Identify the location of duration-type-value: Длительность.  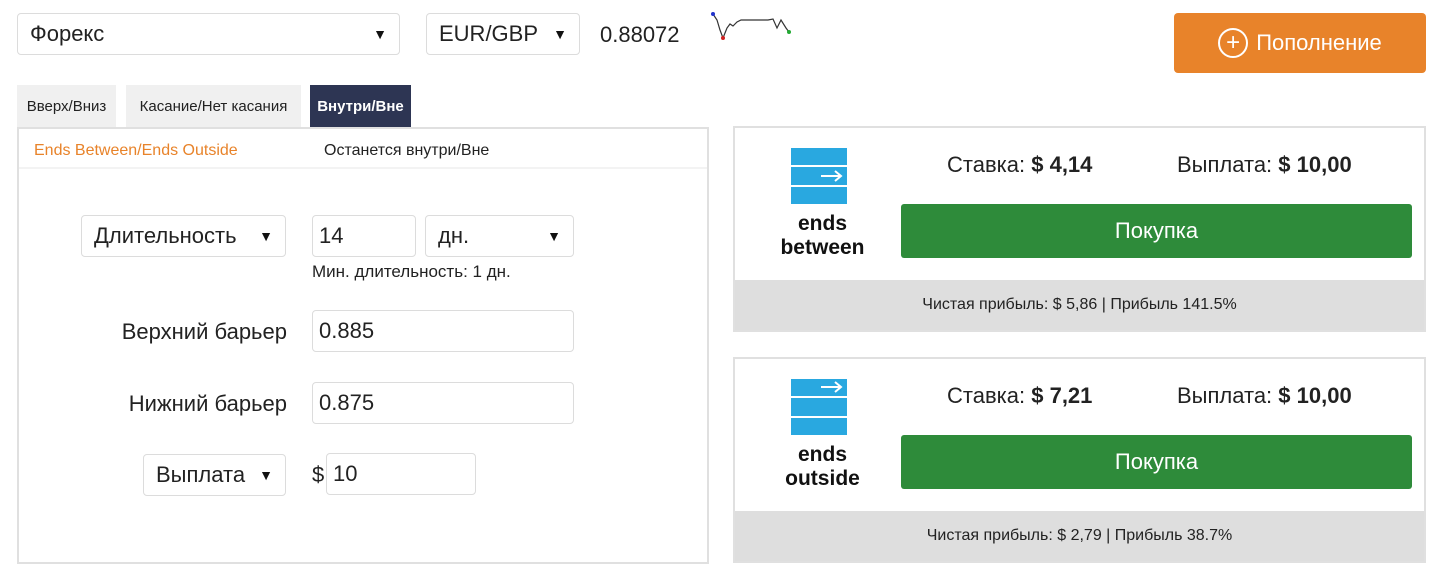
(165, 235).